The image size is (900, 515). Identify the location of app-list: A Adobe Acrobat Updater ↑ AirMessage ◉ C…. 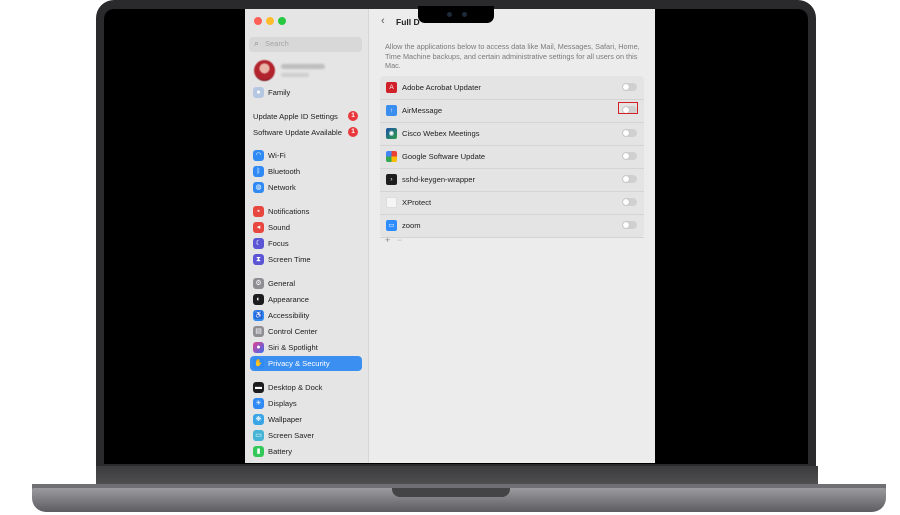
(512, 160).